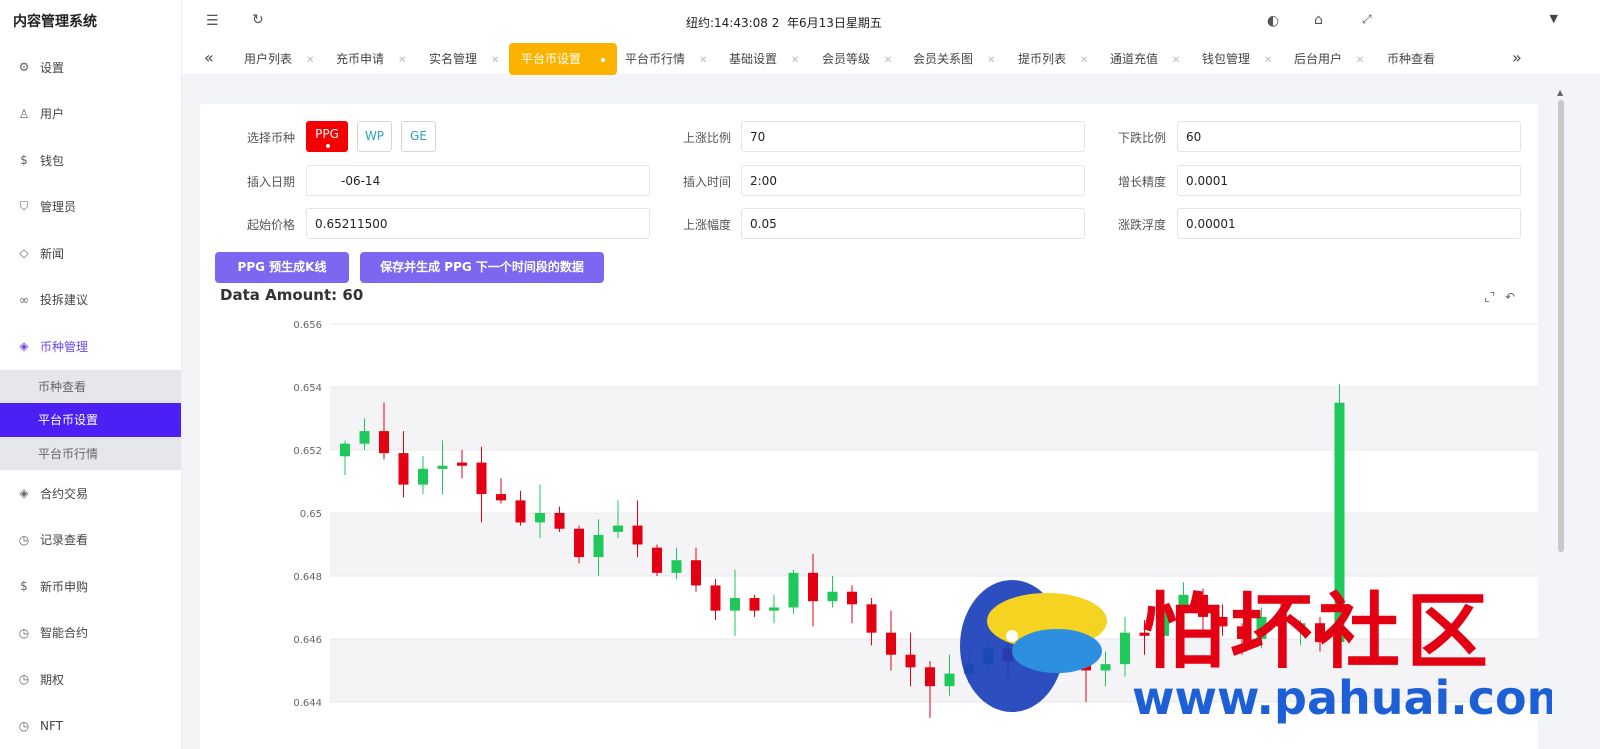  Describe the element at coordinates (90, 454) in the screenshot. I see `submenu-item-platform-coin-market: 平台币行情` at that location.